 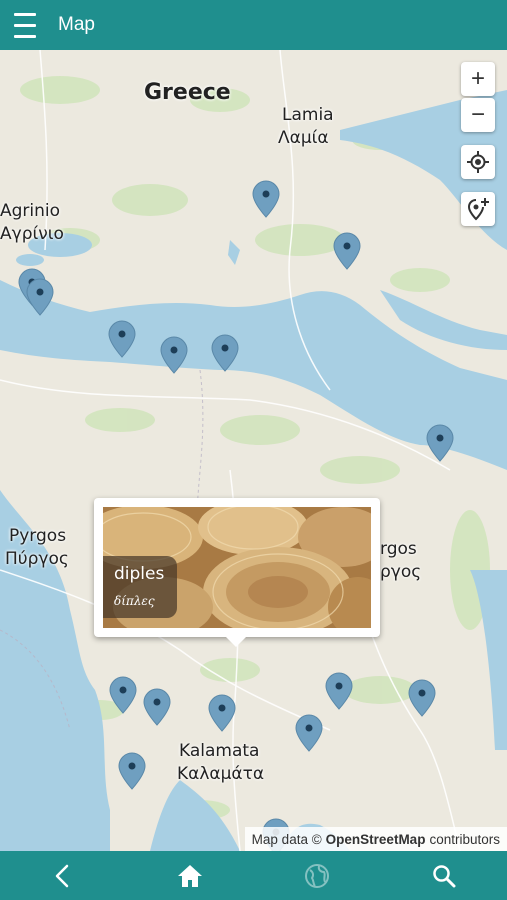 What do you see at coordinates (221, 774) in the screenshot?
I see `city-label-kalamata-gr: Καλαμάτα` at bounding box center [221, 774].